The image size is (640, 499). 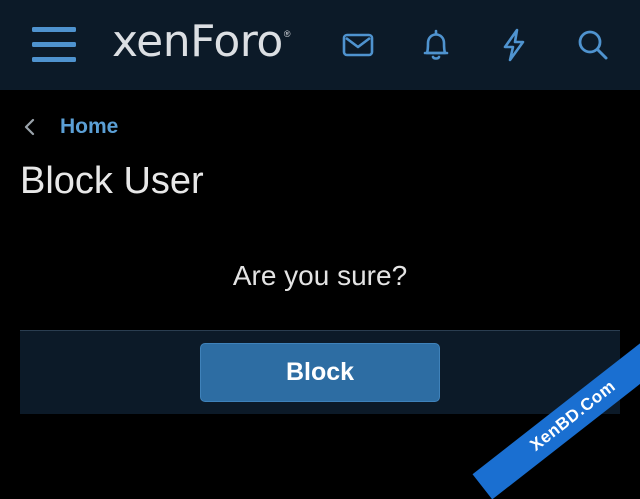 I want to click on envelope-icon, so click(x=358, y=45).